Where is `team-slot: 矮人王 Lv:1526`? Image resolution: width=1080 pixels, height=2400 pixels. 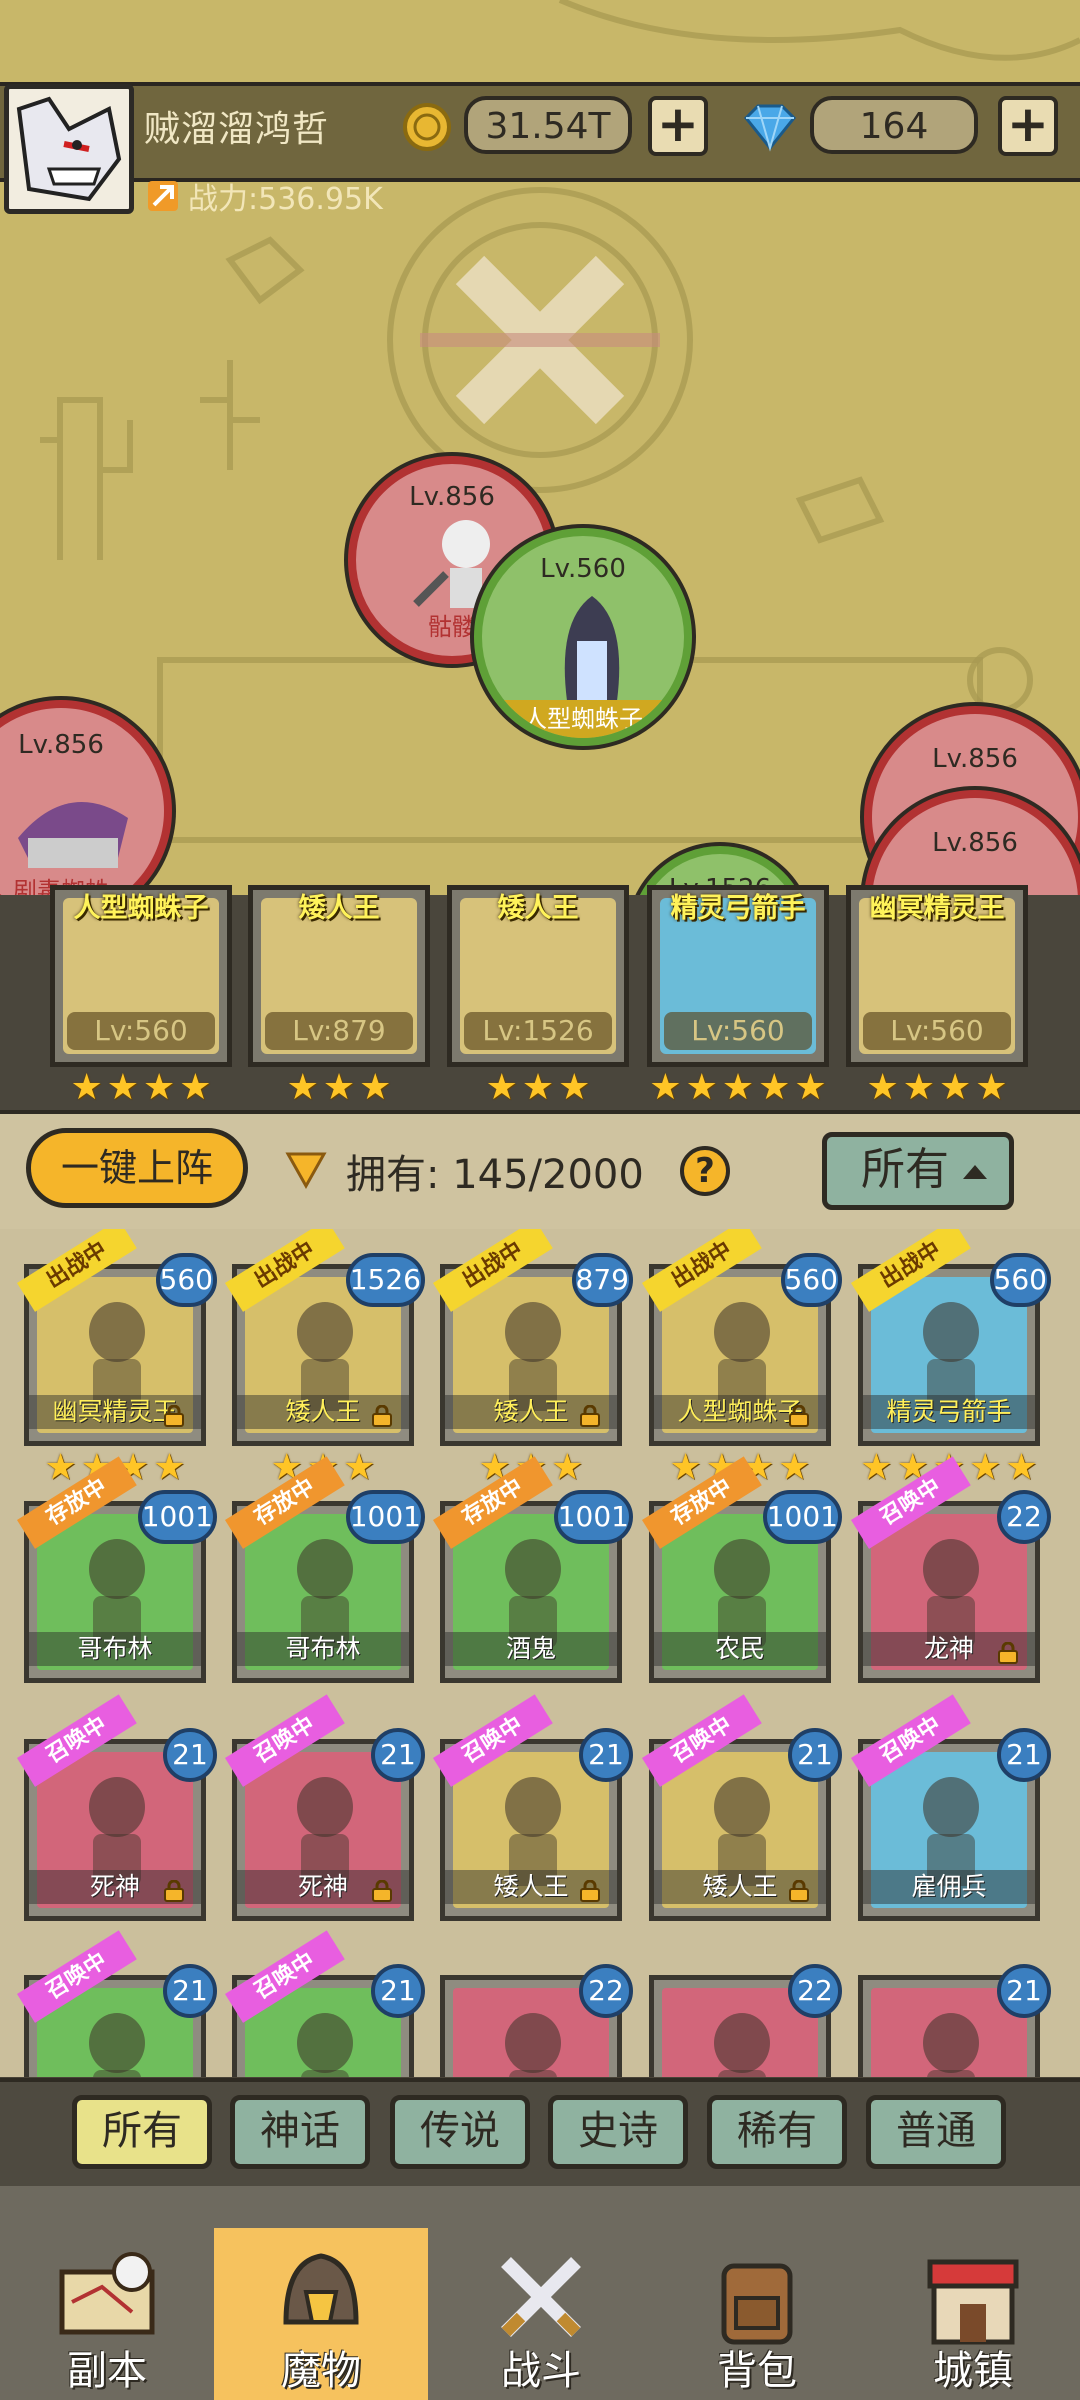
team-slot: 矮人王 Lv:1526 is located at coordinates (538, 976).